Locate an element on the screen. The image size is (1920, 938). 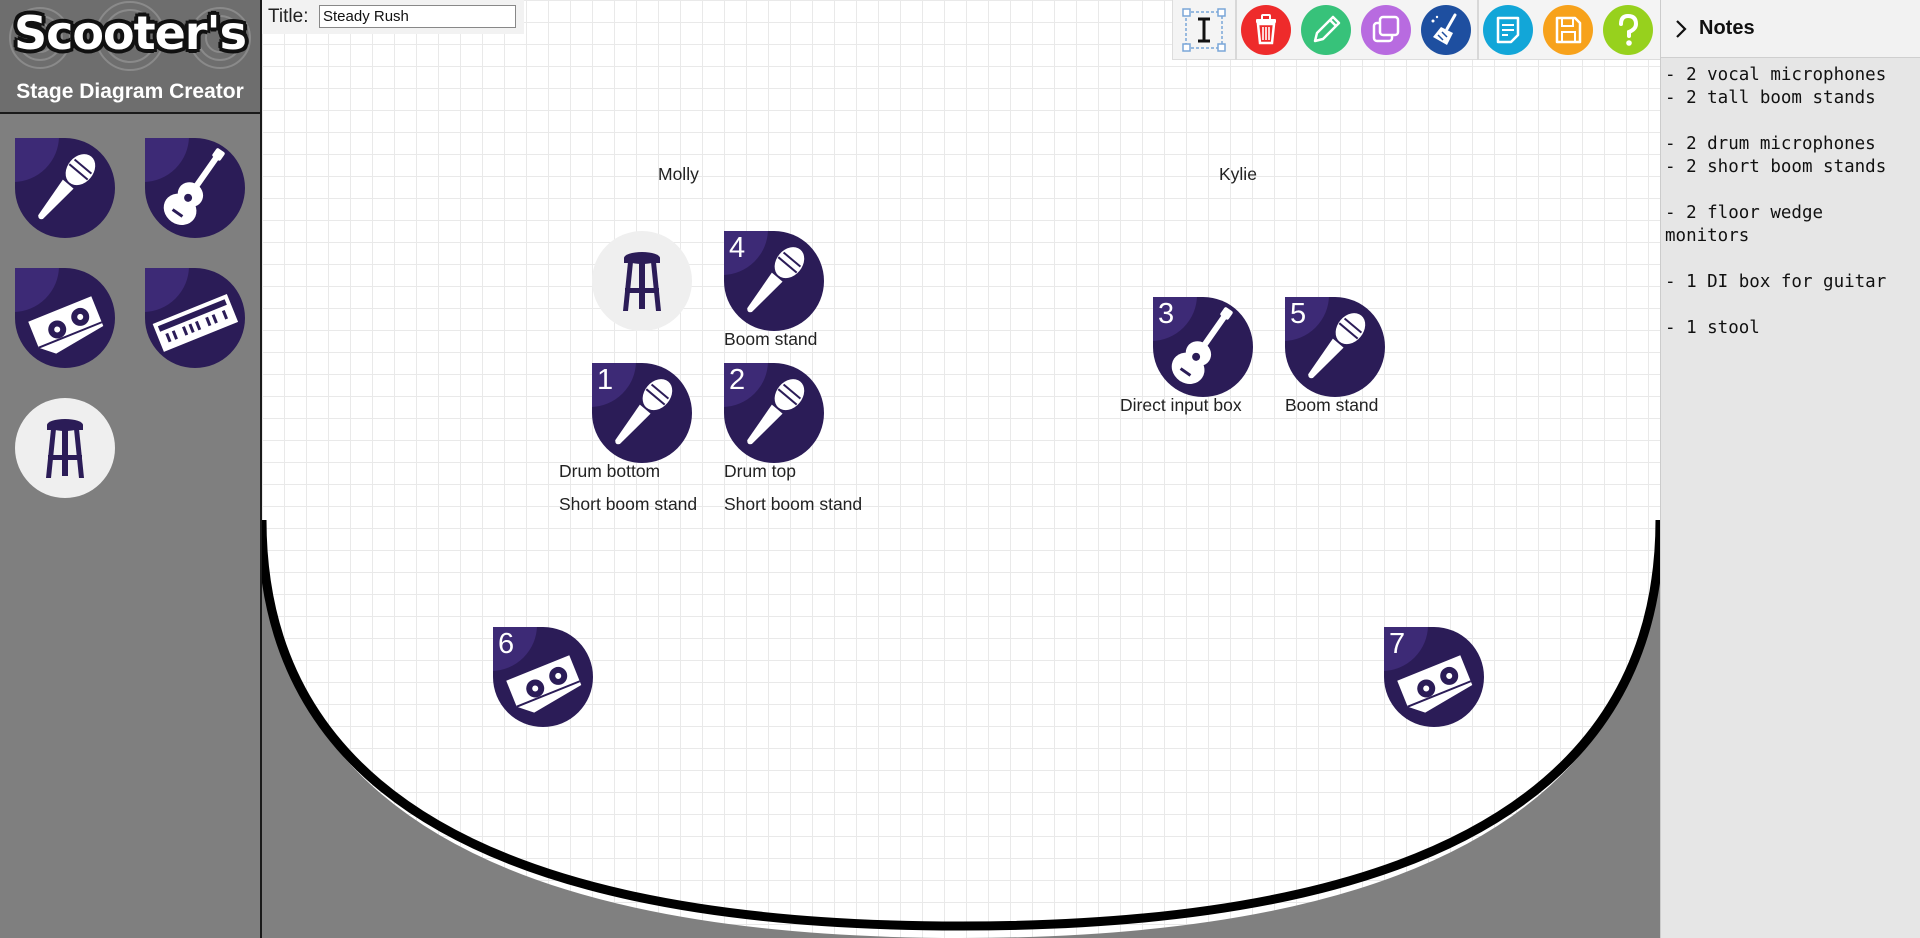
guitar-icon is located at coordinates (196, 186).